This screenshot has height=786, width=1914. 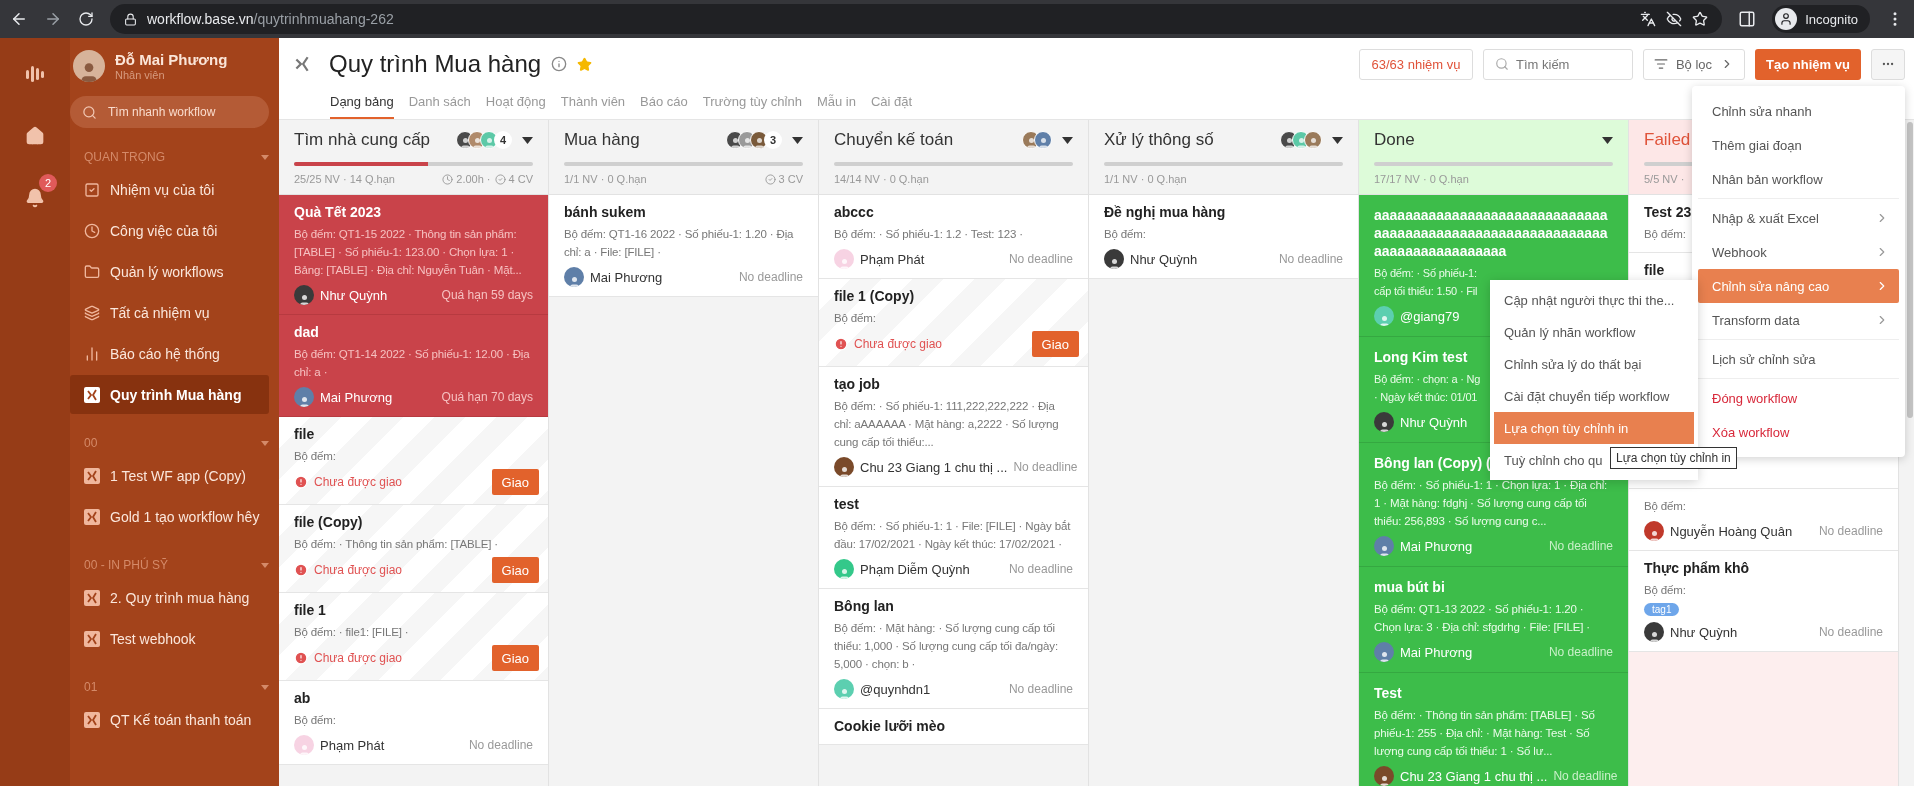 I want to click on assignee-name: Phạm Diễm Quỳnh, so click(x=915, y=569).